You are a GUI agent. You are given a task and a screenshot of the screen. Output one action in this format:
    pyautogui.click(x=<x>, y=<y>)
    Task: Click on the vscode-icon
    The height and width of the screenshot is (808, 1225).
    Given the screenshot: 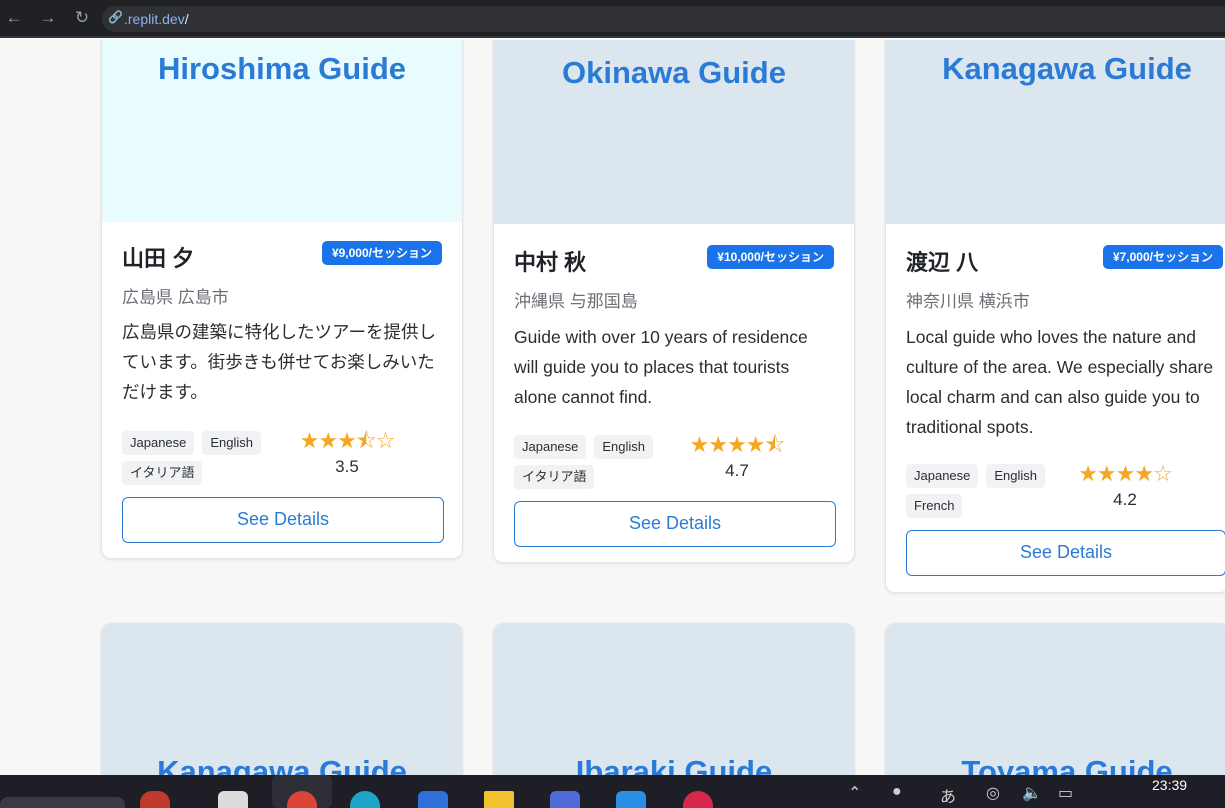 What is the action you would take?
    pyautogui.click(x=631, y=799)
    